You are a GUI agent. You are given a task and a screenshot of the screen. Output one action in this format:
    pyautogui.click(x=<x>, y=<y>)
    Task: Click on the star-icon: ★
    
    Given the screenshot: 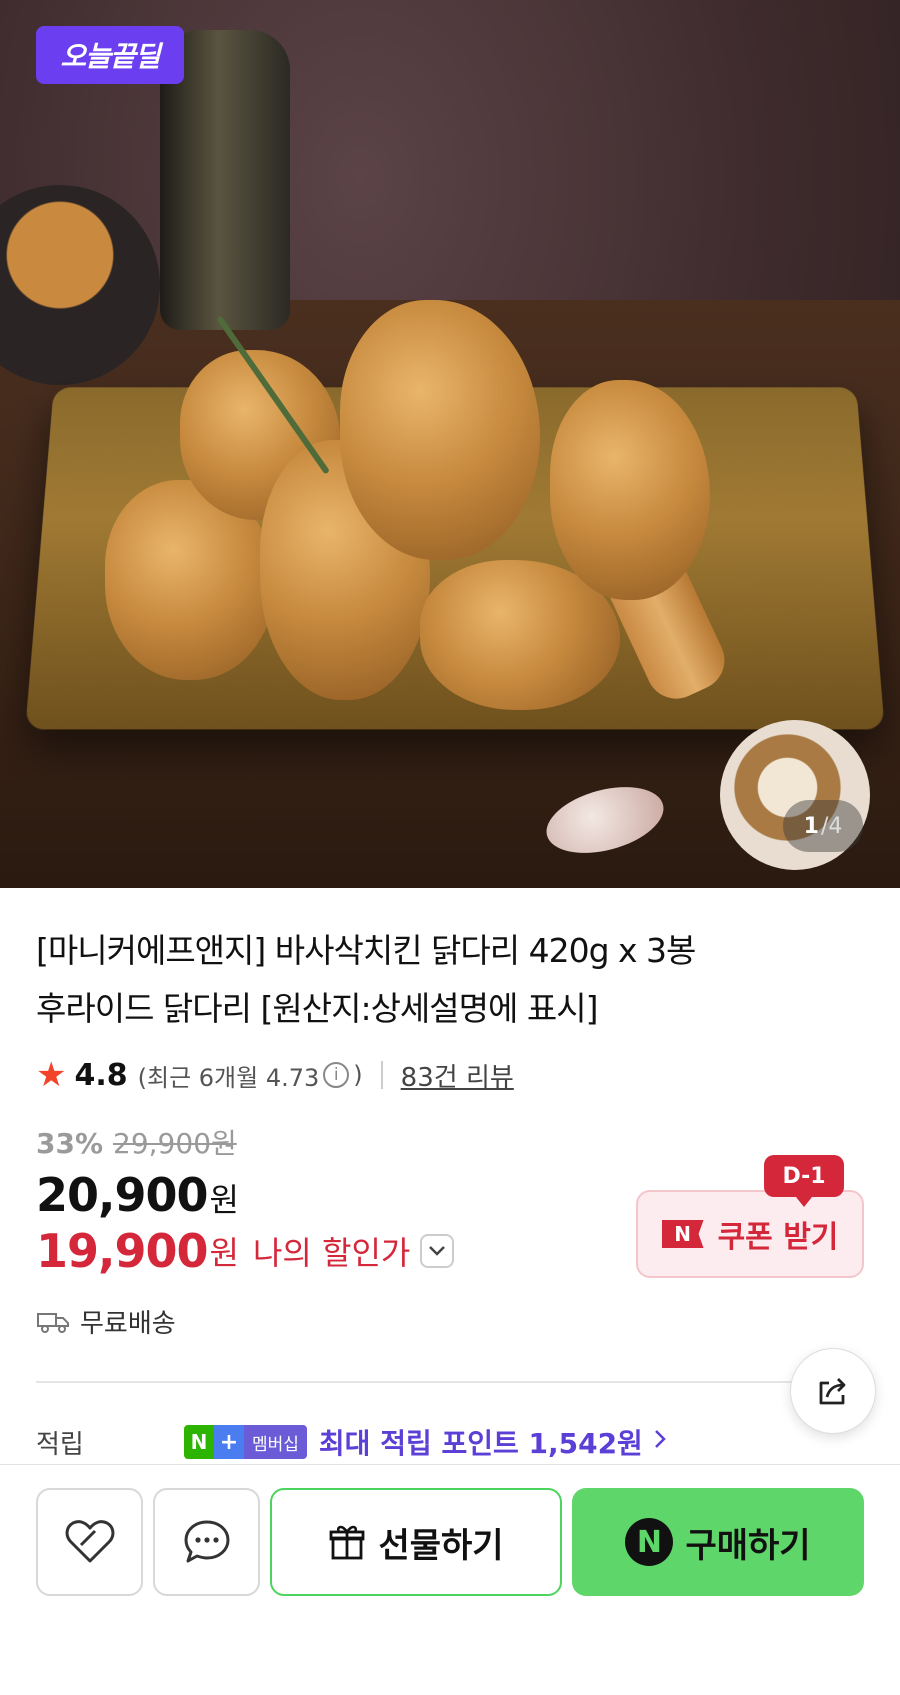 What is the action you would take?
    pyautogui.click(x=51, y=1075)
    